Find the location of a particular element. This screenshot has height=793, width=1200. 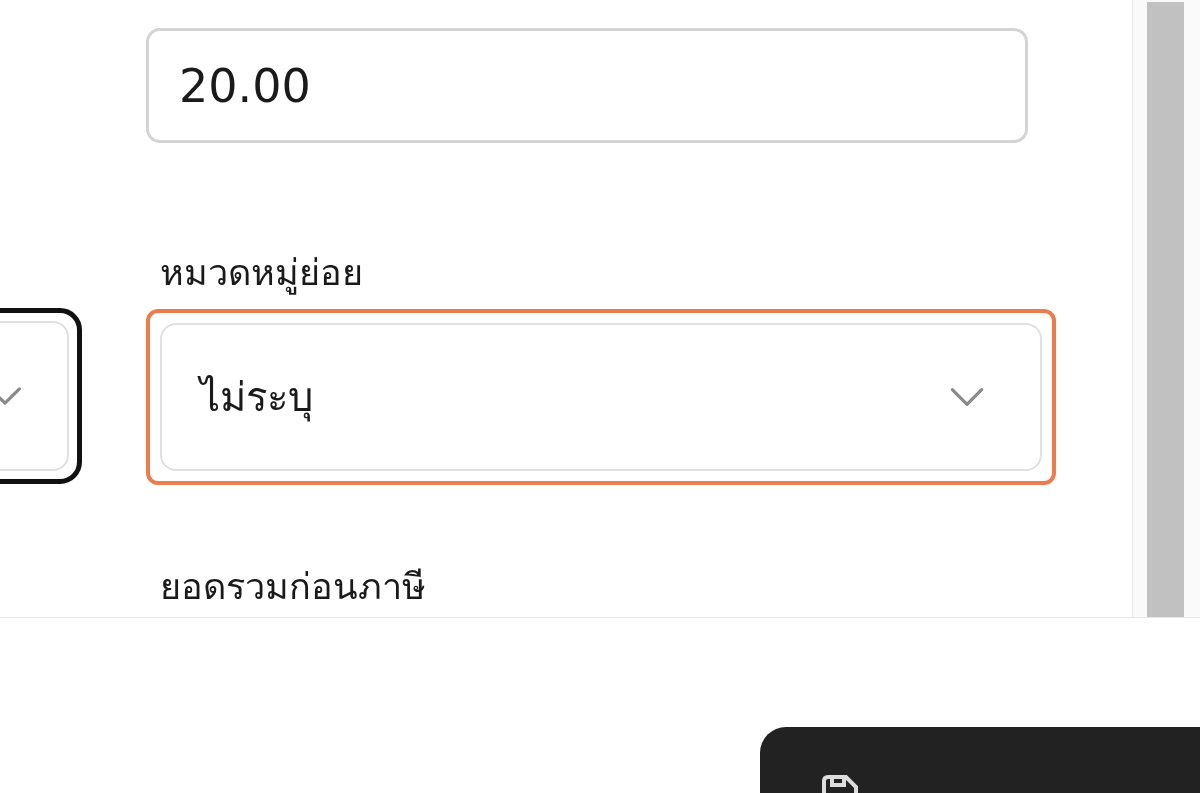

chevron-down-icon is located at coordinates (967, 397).